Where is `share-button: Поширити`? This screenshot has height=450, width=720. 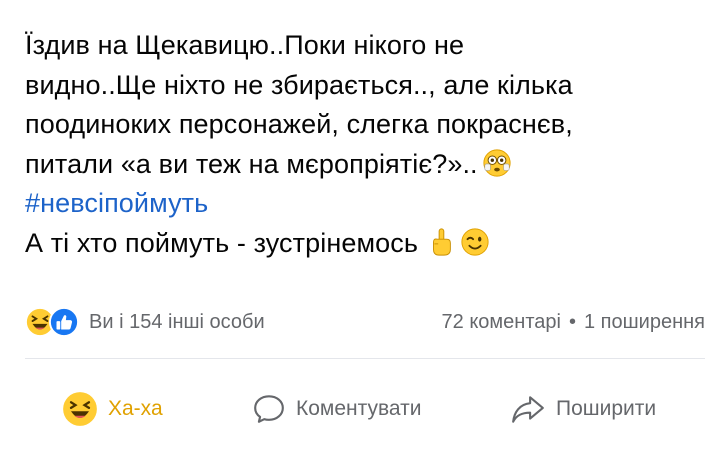 share-button: Поширити is located at coordinates (583, 409).